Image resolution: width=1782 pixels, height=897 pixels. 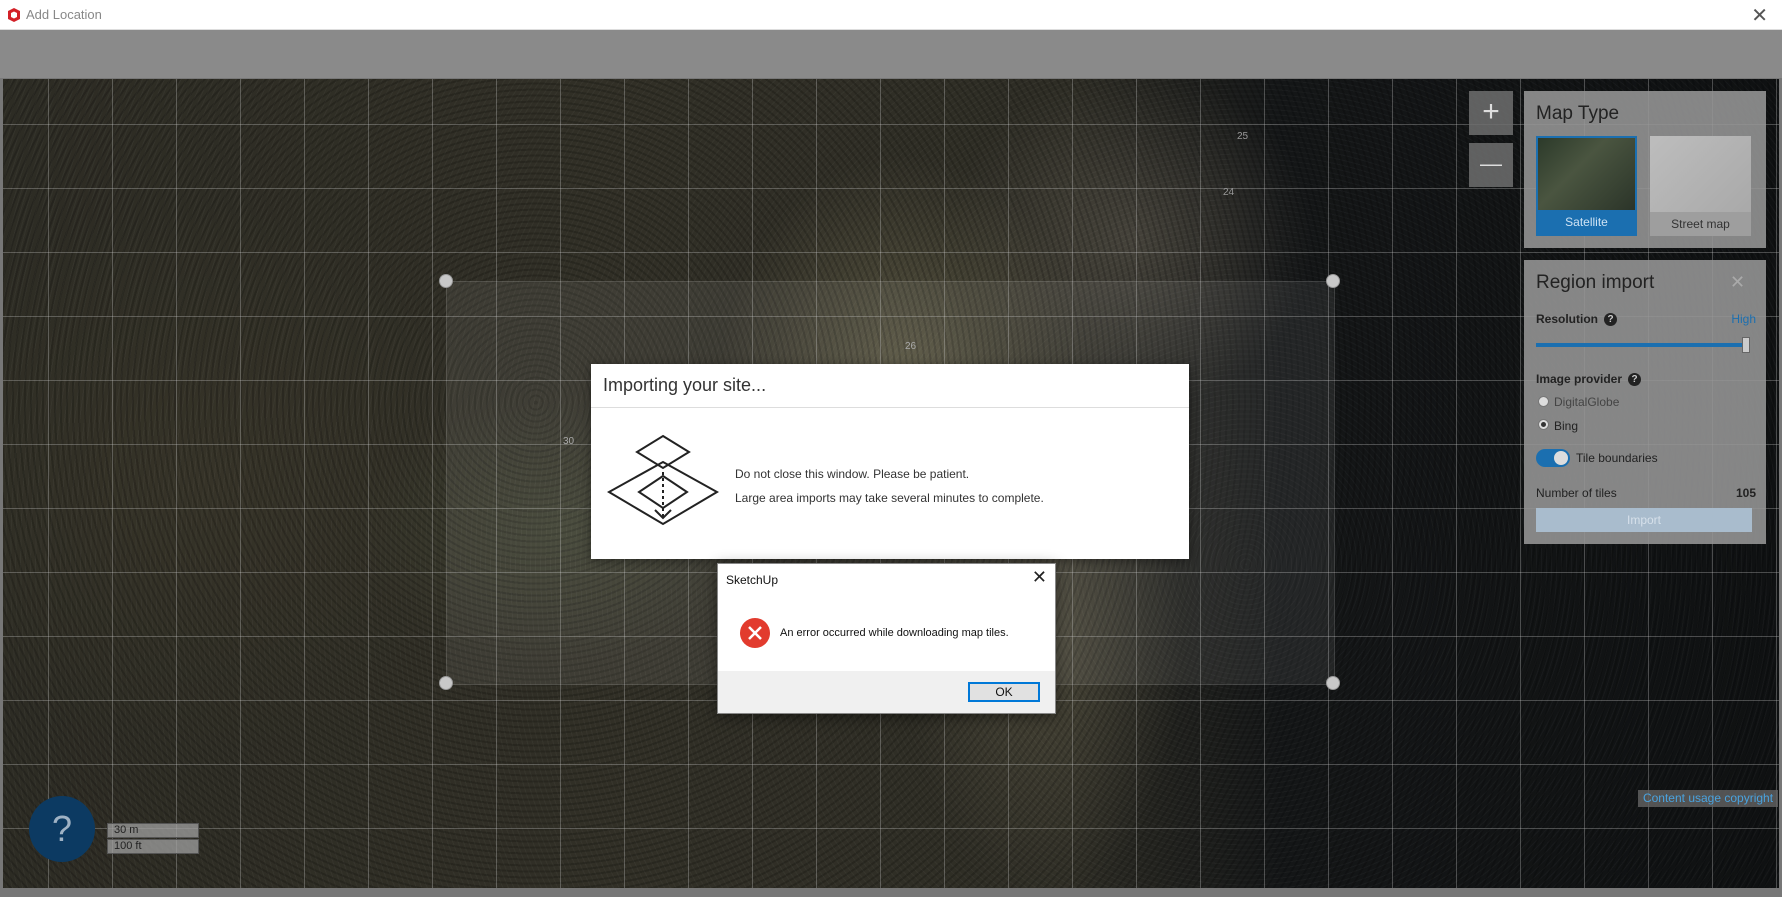 I want to click on scale-metric: 30 m, so click(x=153, y=830).